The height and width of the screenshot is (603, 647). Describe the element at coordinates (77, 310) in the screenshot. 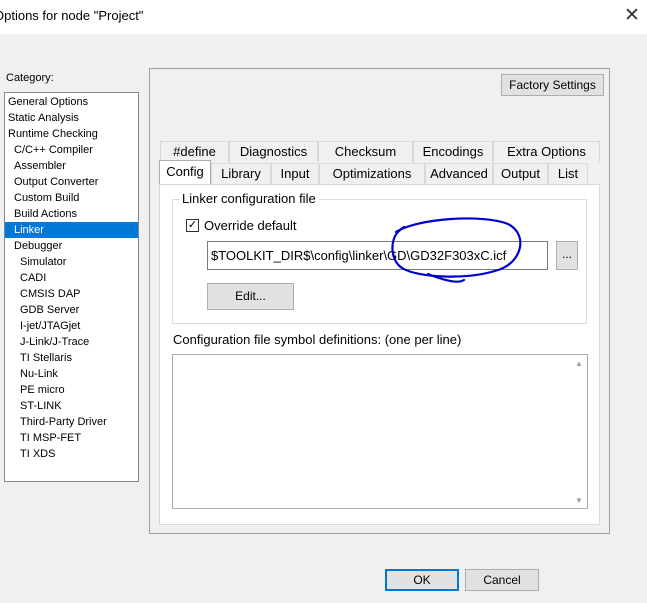

I see `category-item: GDB Server` at that location.